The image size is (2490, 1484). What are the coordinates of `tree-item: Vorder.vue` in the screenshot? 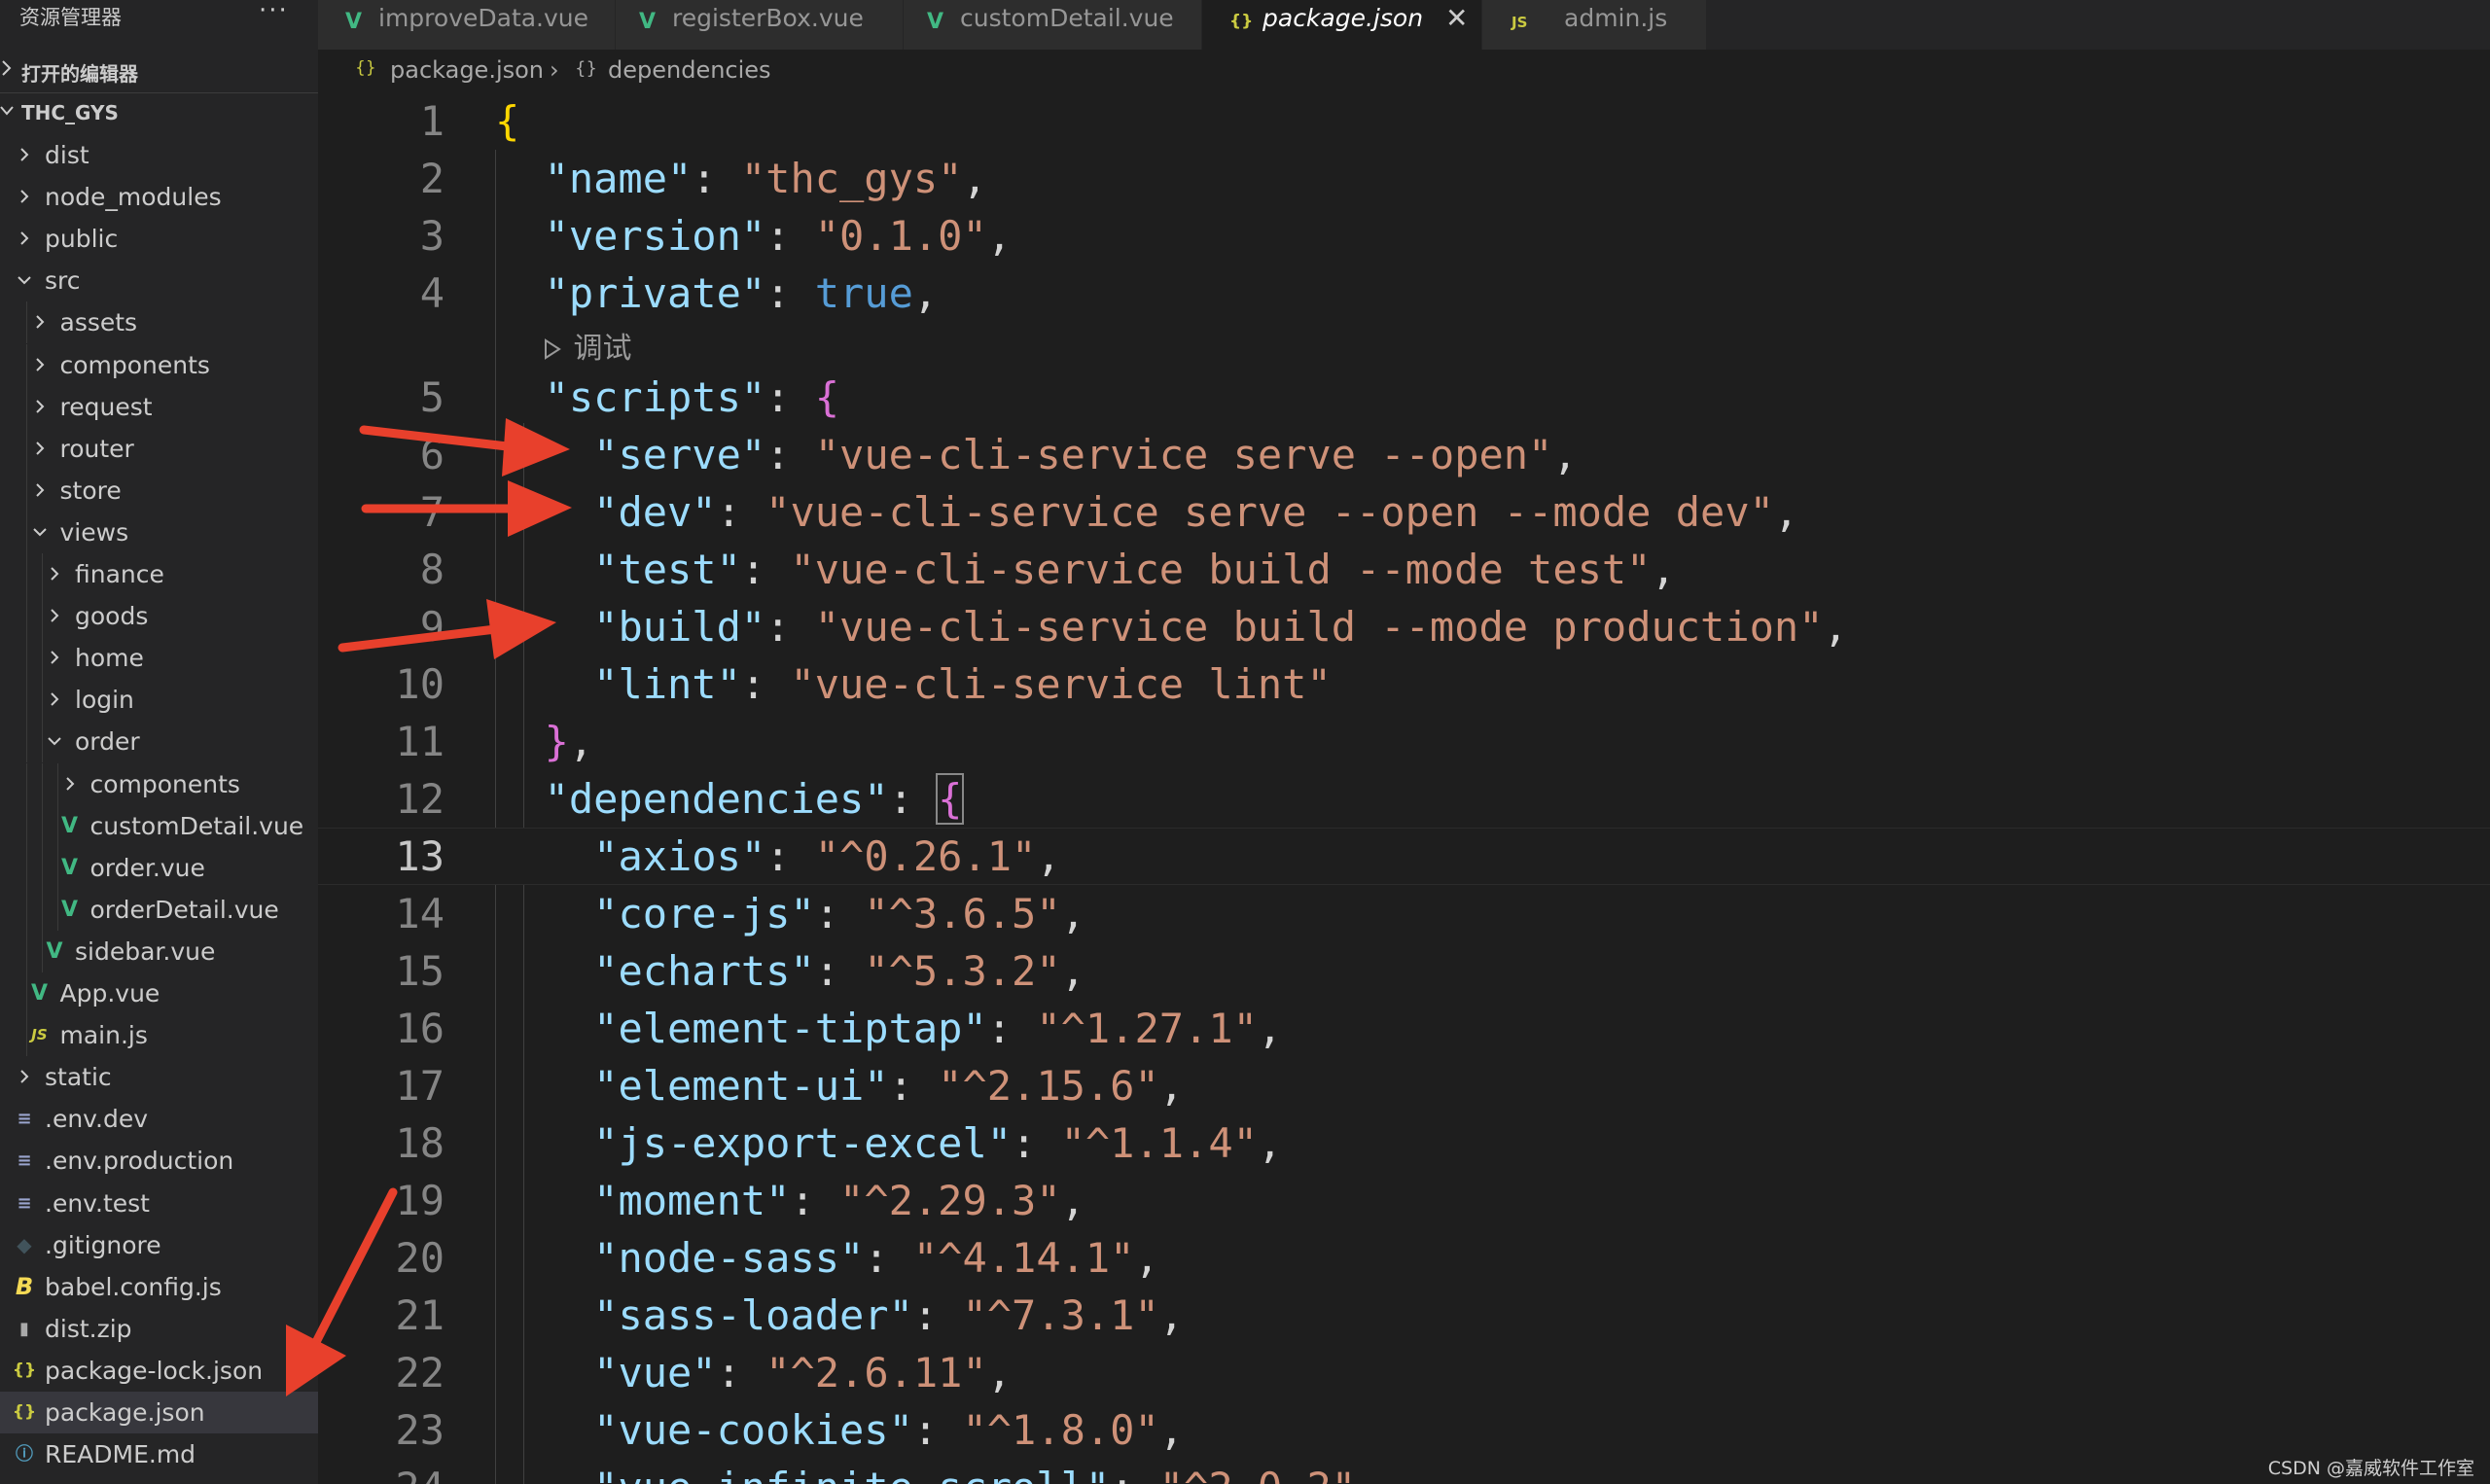 It's located at (159, 868).